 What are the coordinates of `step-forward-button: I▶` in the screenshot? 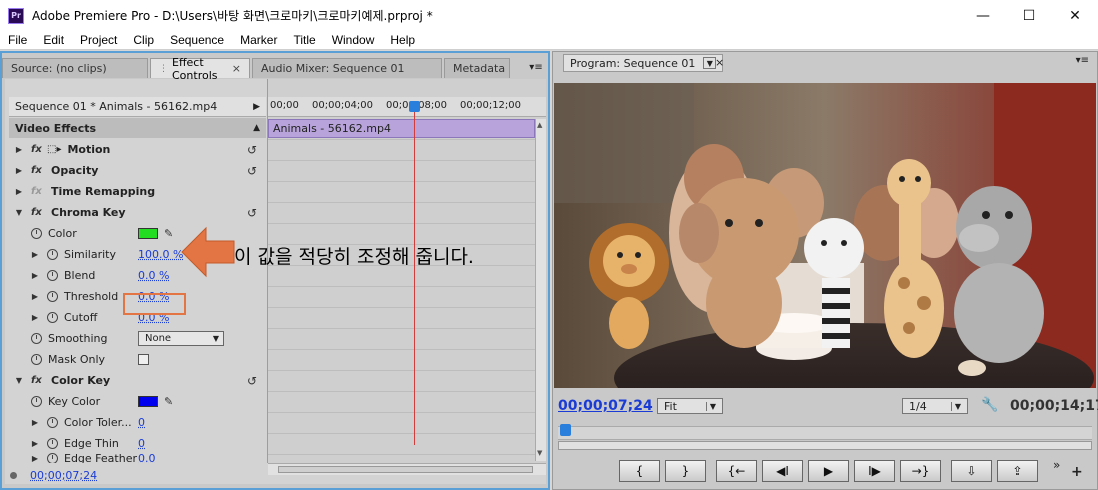 It's located at (874, 471).